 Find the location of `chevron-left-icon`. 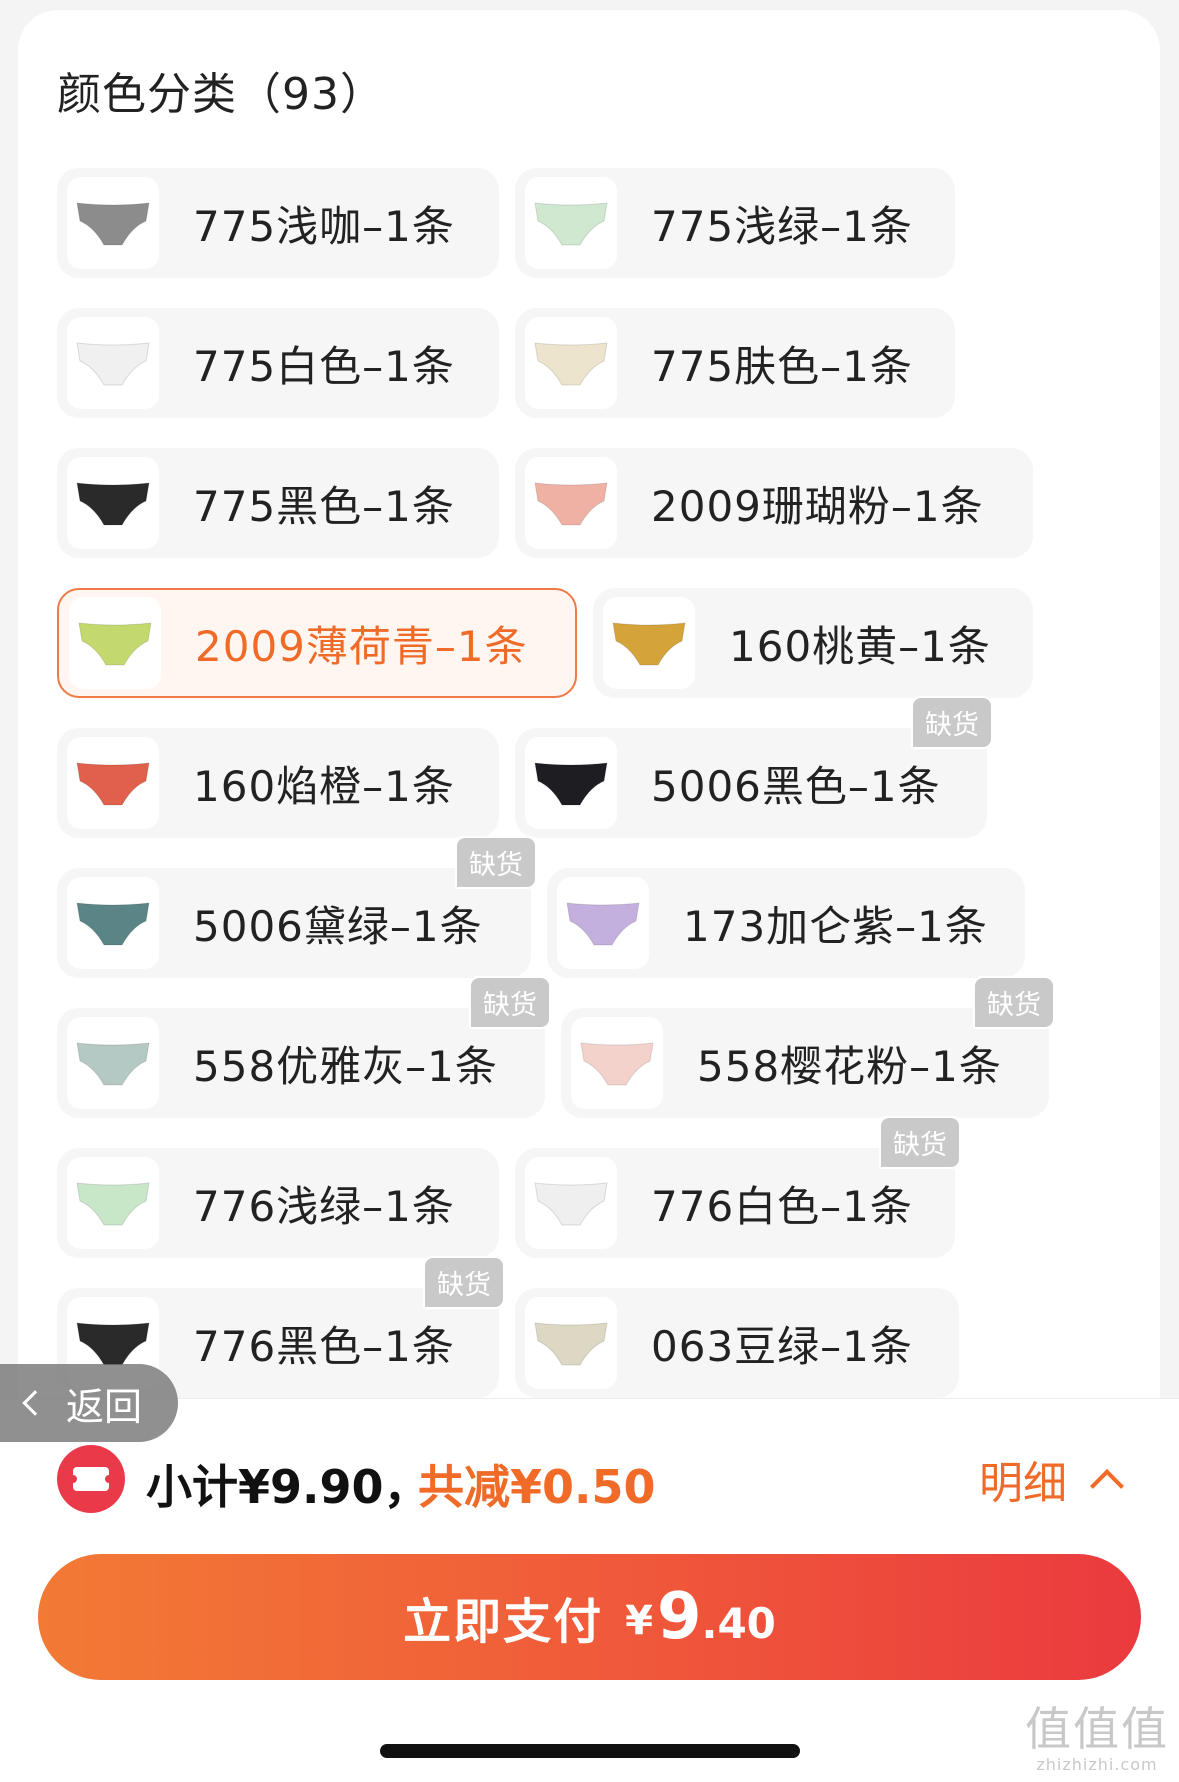

chevron-left-icon is located at coordinates (35, 1403).